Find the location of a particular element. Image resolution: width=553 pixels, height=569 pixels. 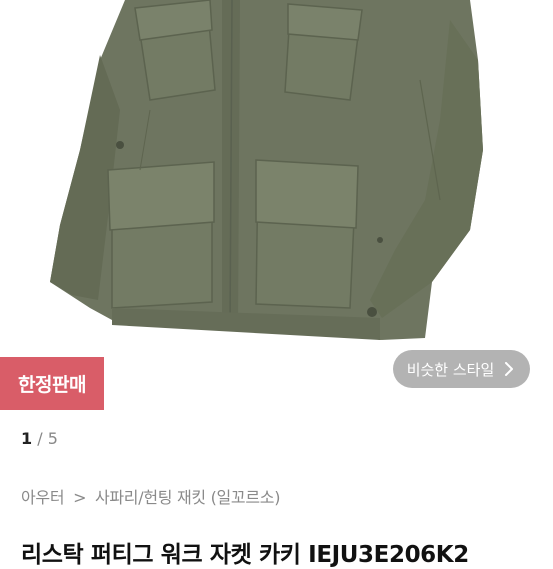

limited-sale-badge: 한정판매 is located at coordinates (52, 383).